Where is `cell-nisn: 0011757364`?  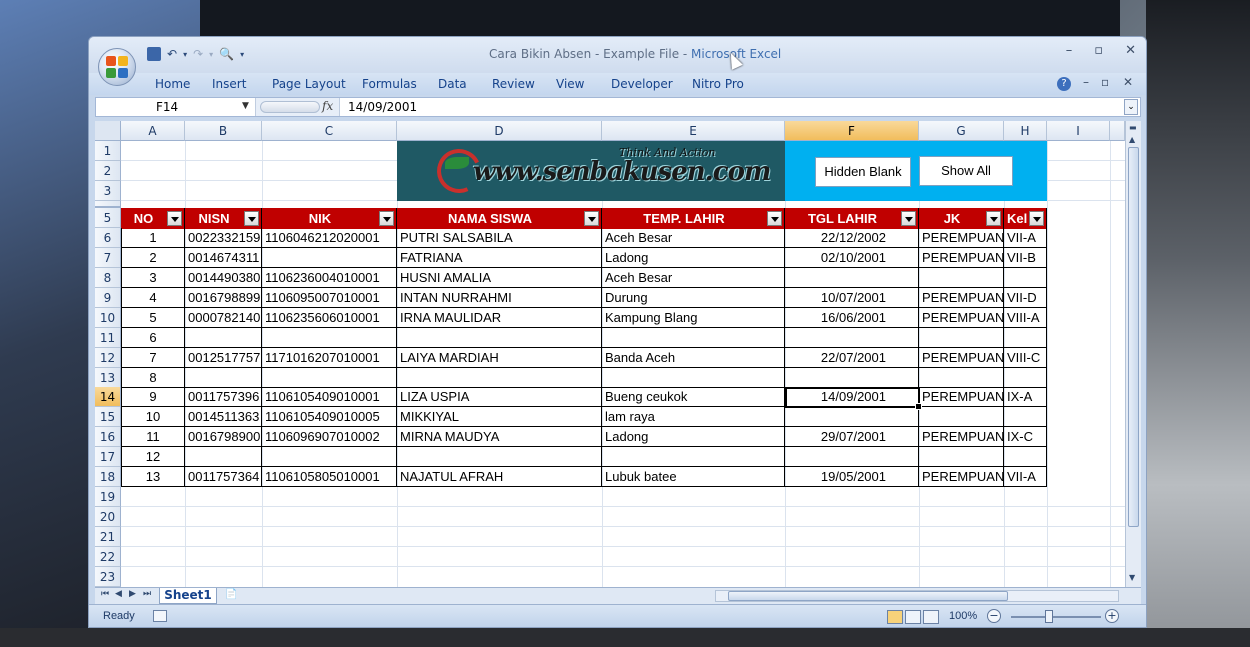
cell-nisn: 0011757364 is located at coordinates (223, 477).